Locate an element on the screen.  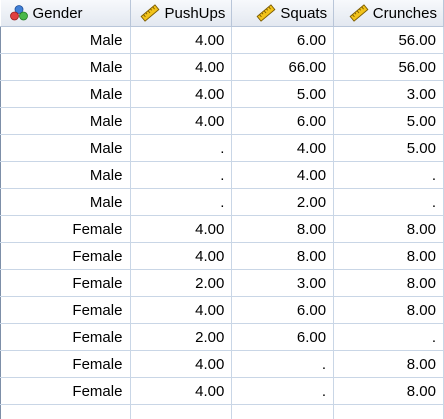
column-header-label: Gender is located at coordinates (57, 13).